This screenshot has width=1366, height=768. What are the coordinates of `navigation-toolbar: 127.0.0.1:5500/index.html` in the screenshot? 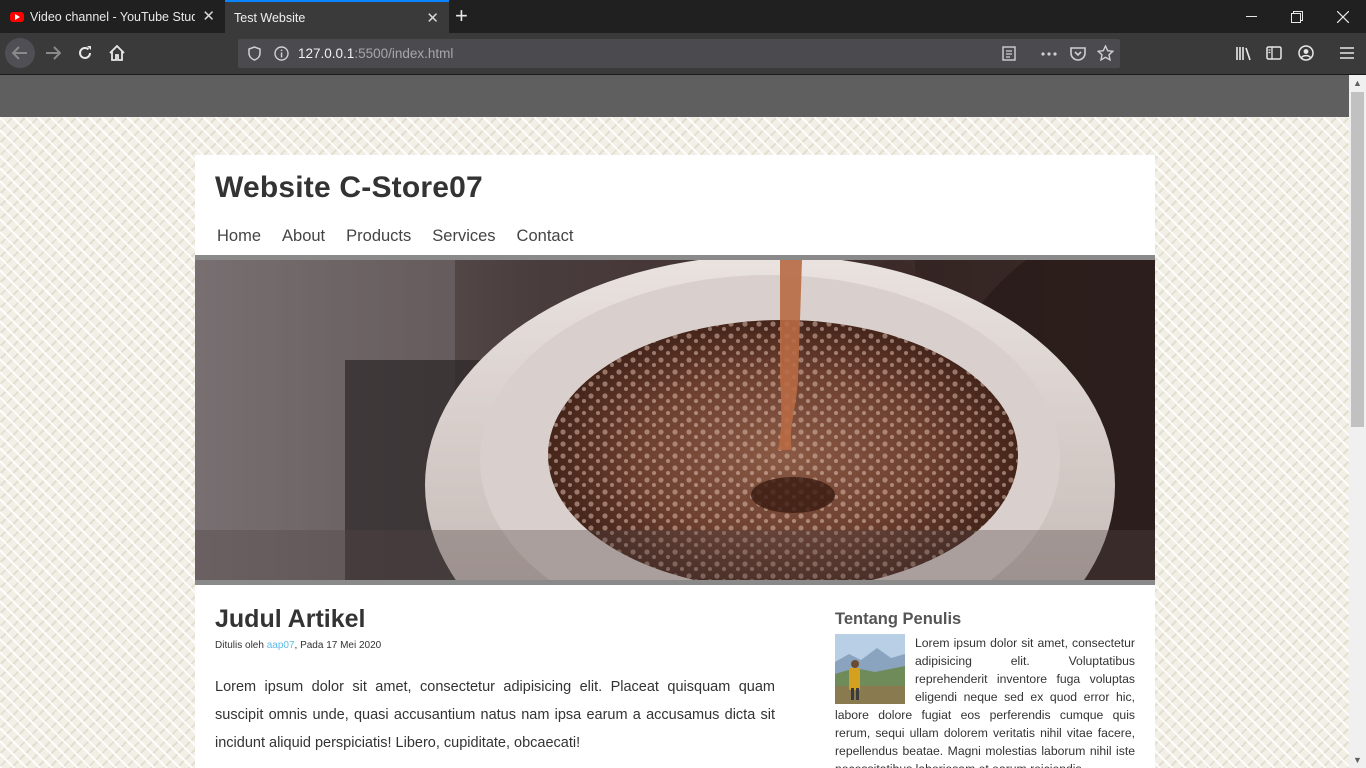 It's located at (683, 54).